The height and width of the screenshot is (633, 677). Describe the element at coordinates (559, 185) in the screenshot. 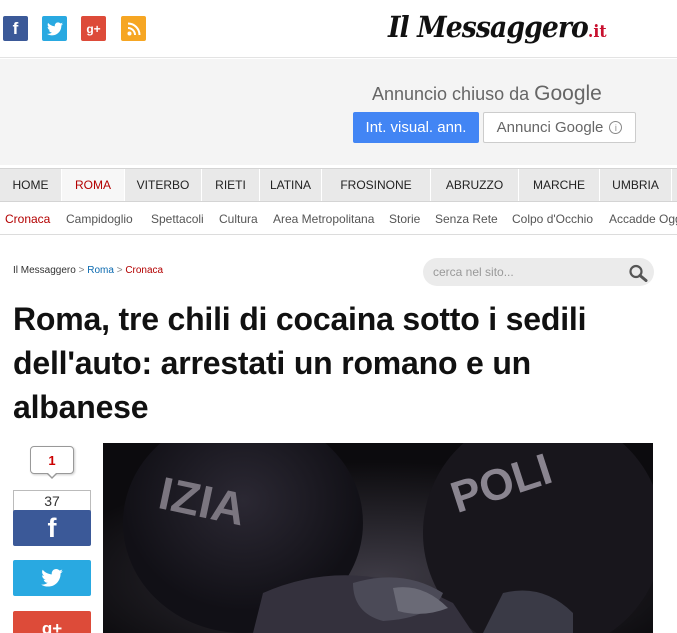

I see `nav-item-marche: MARCHE` at that location.